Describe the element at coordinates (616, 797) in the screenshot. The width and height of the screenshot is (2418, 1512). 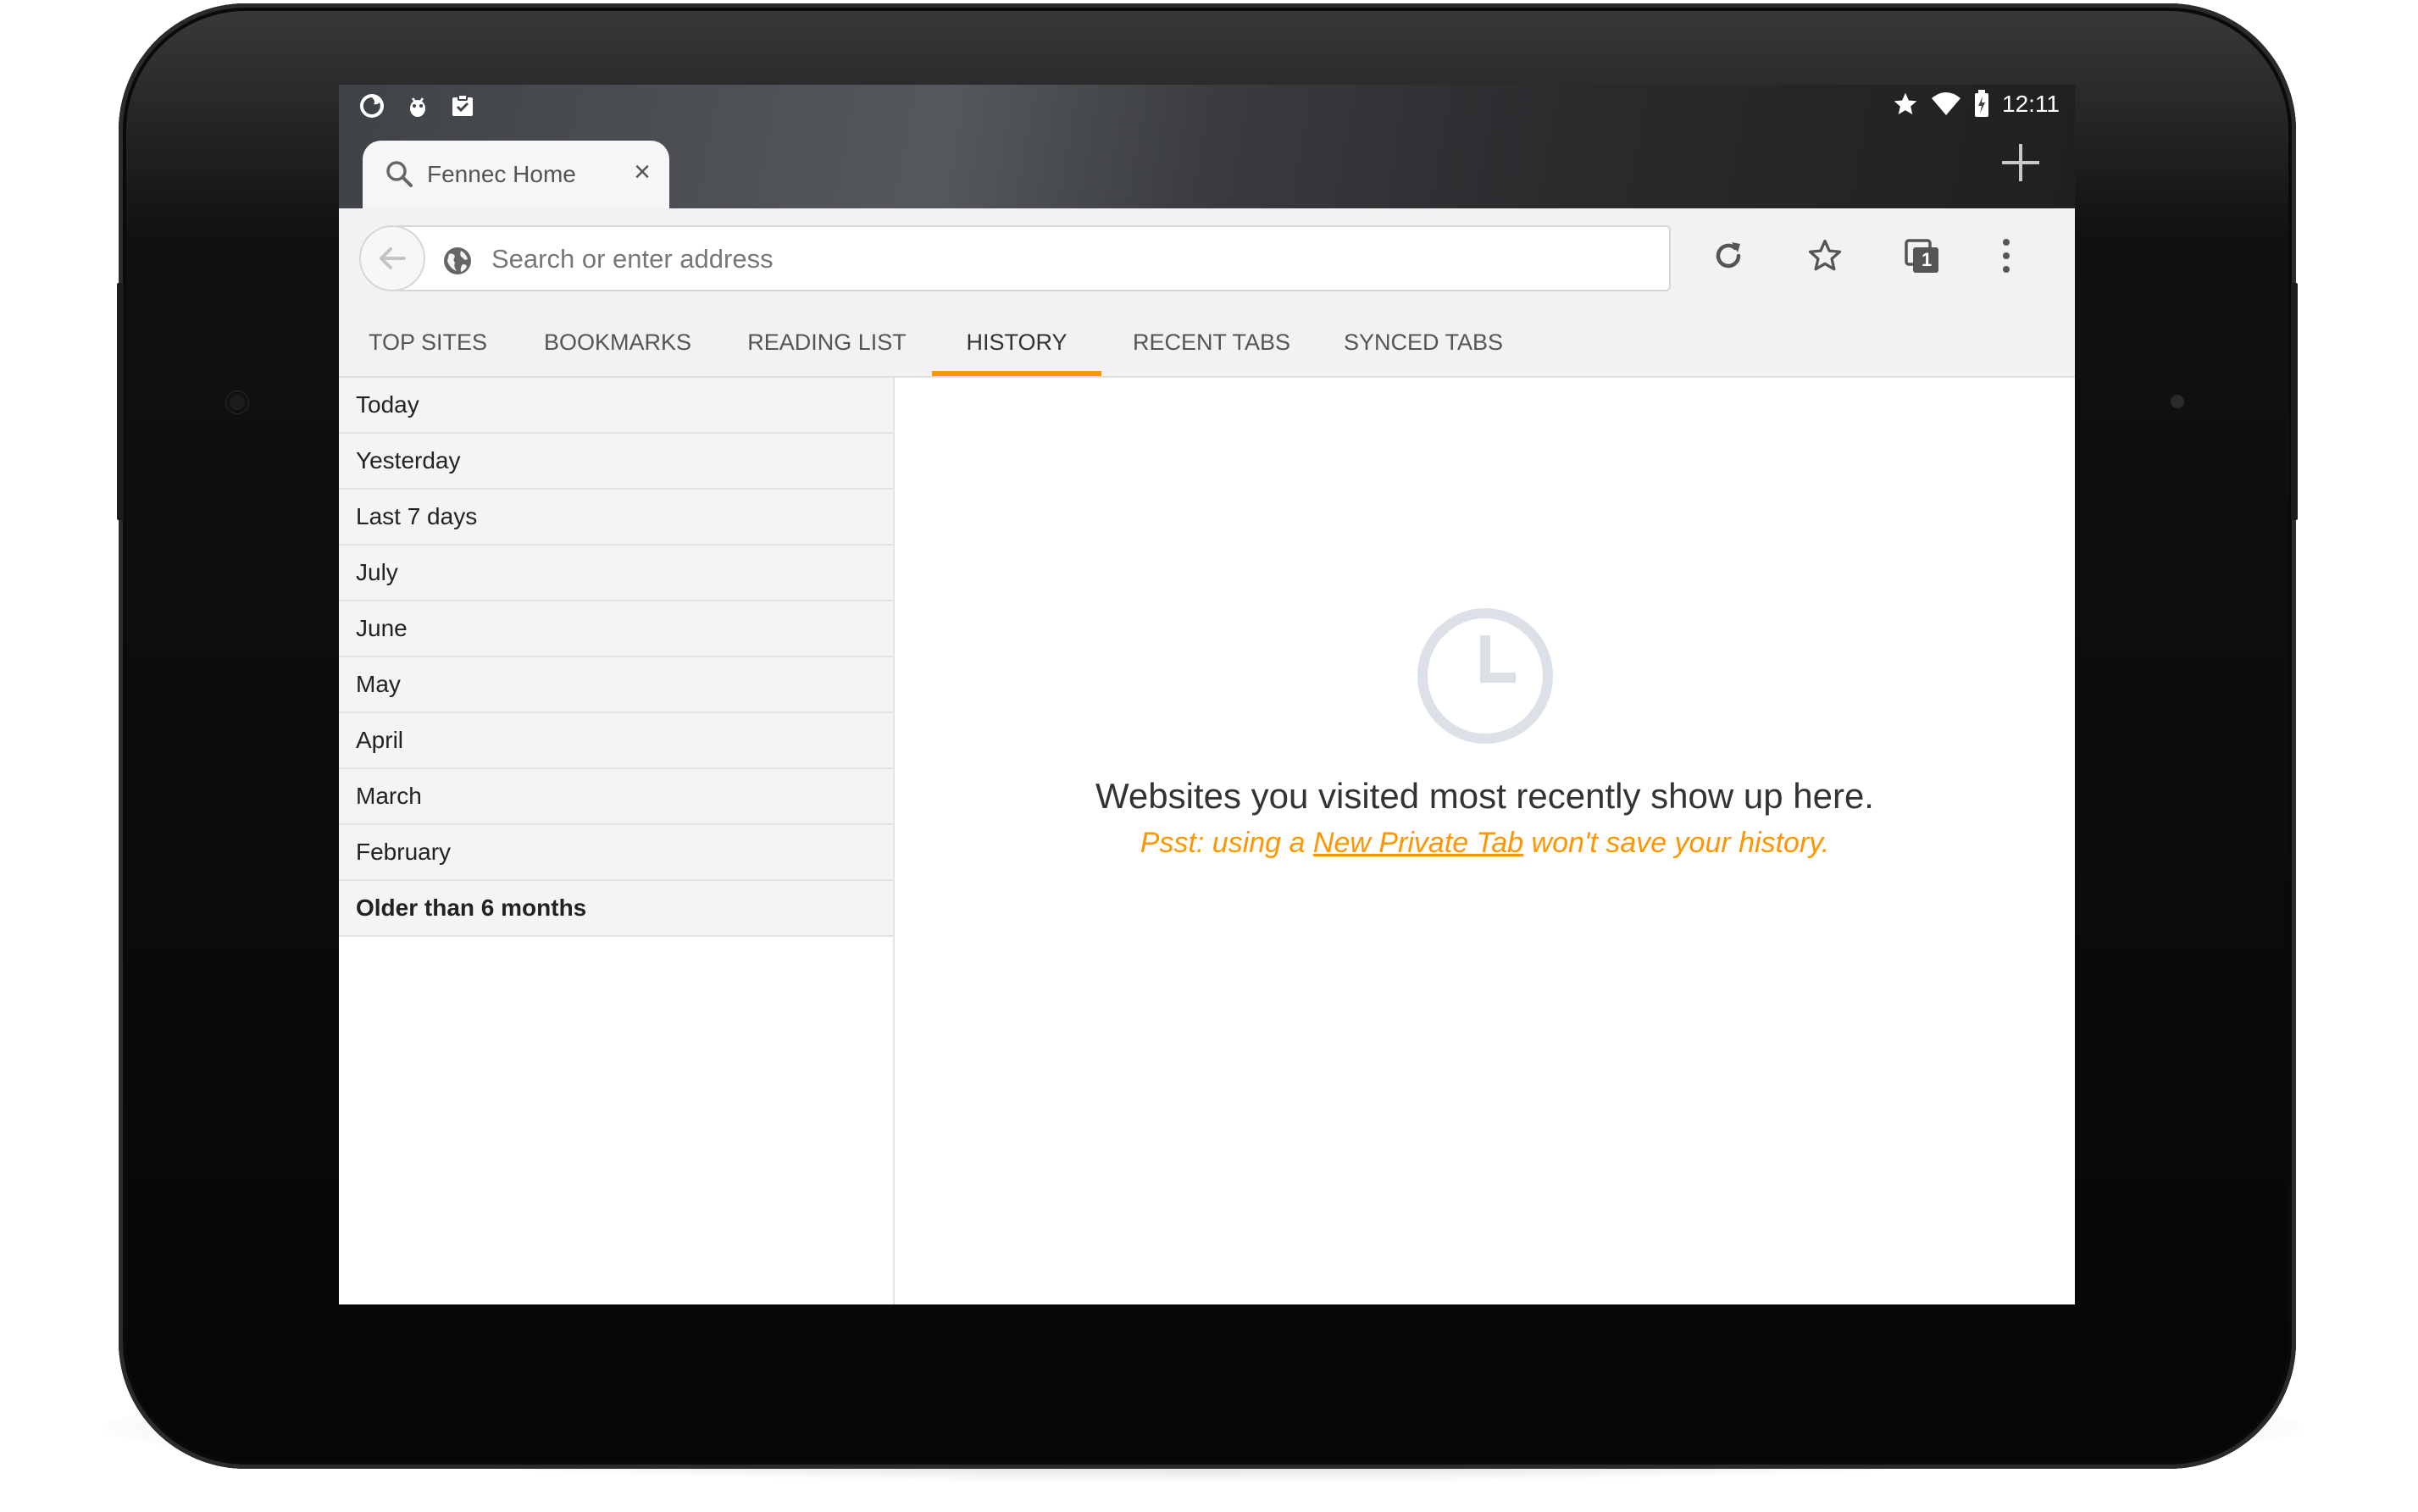
I see `range-march: March` at that location.